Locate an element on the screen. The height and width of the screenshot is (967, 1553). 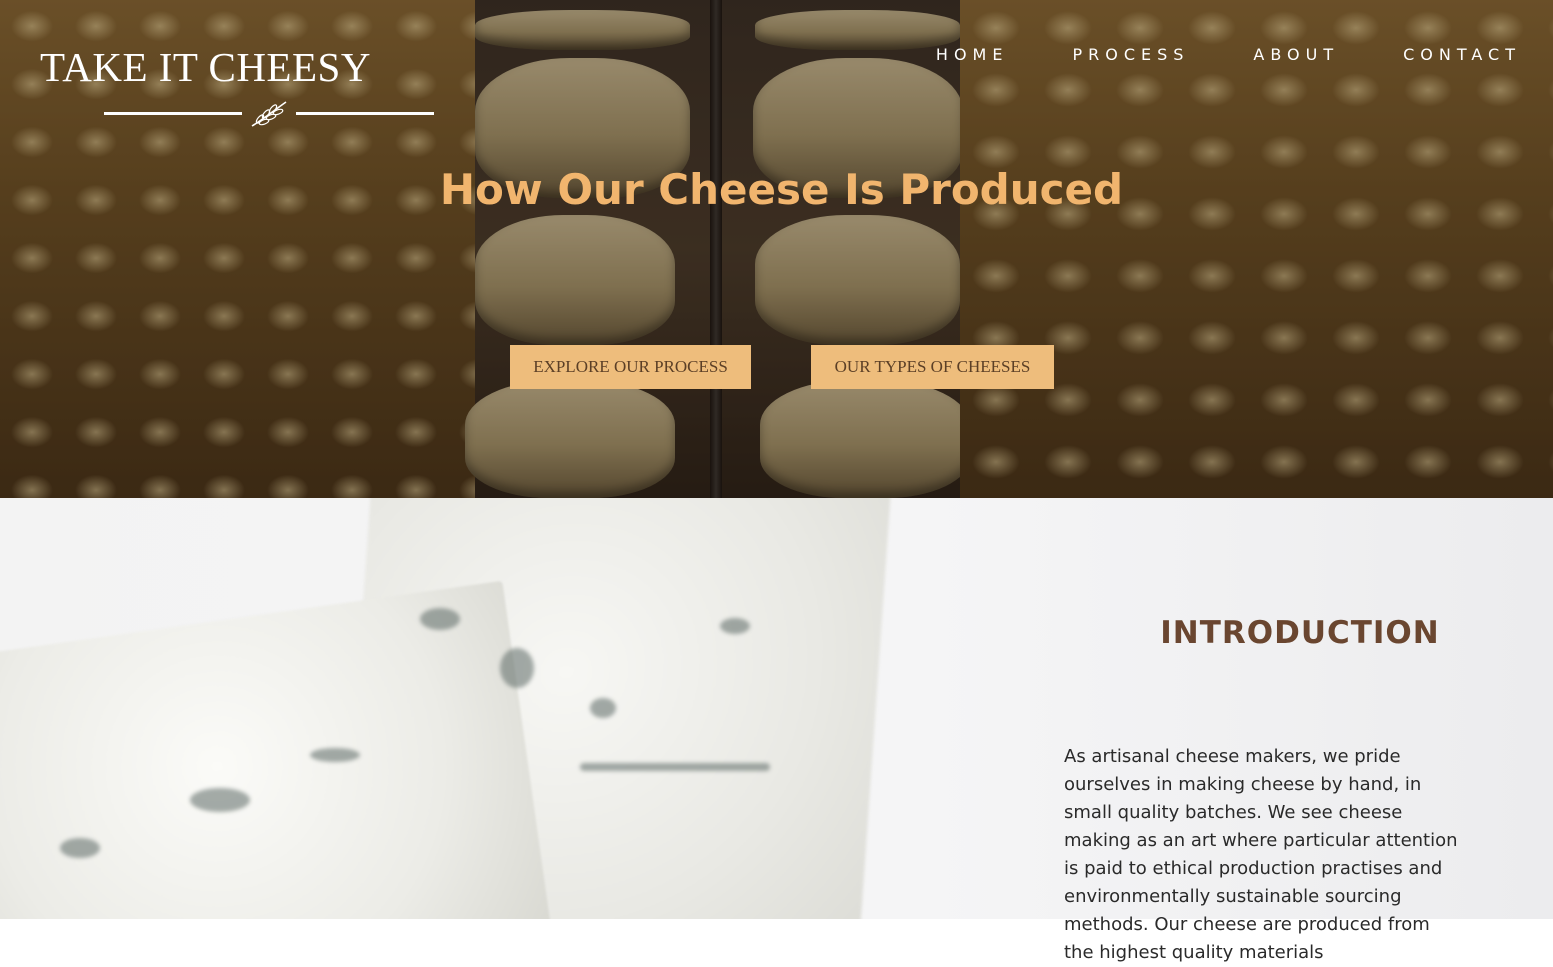
nav-item-contact: CONTACT is located at coordinates (1462, 55).